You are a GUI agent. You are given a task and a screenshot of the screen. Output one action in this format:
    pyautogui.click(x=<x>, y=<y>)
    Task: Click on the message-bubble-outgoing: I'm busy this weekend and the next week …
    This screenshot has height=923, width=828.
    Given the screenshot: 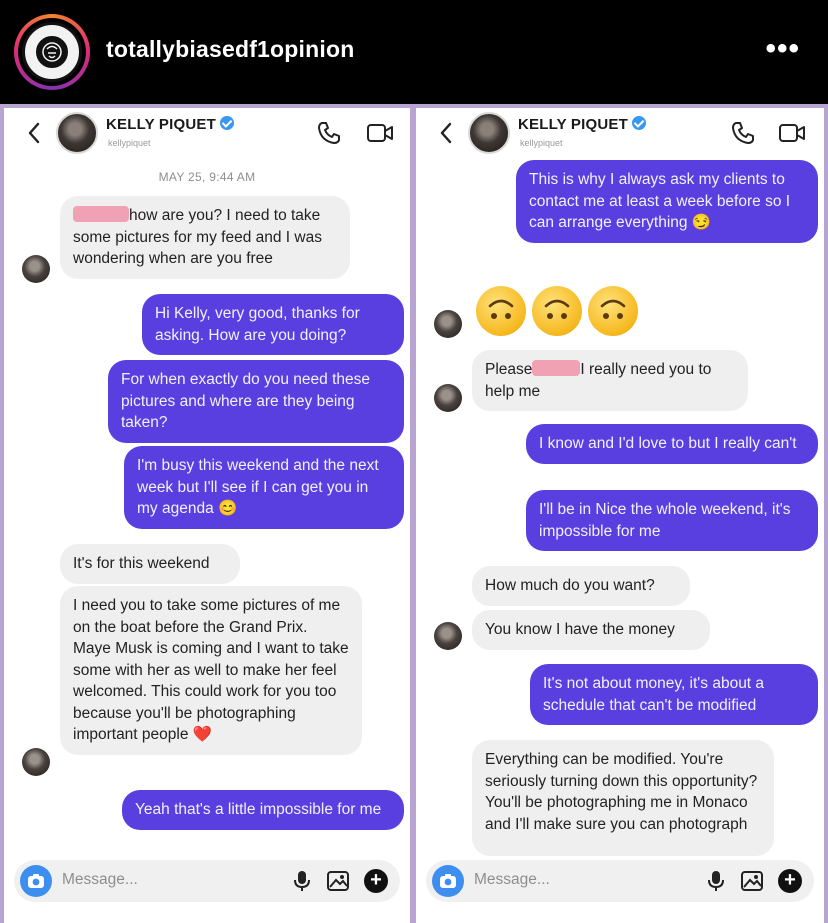 What is the action you would take?
    pyautogui.click(x=264, y=487)
    